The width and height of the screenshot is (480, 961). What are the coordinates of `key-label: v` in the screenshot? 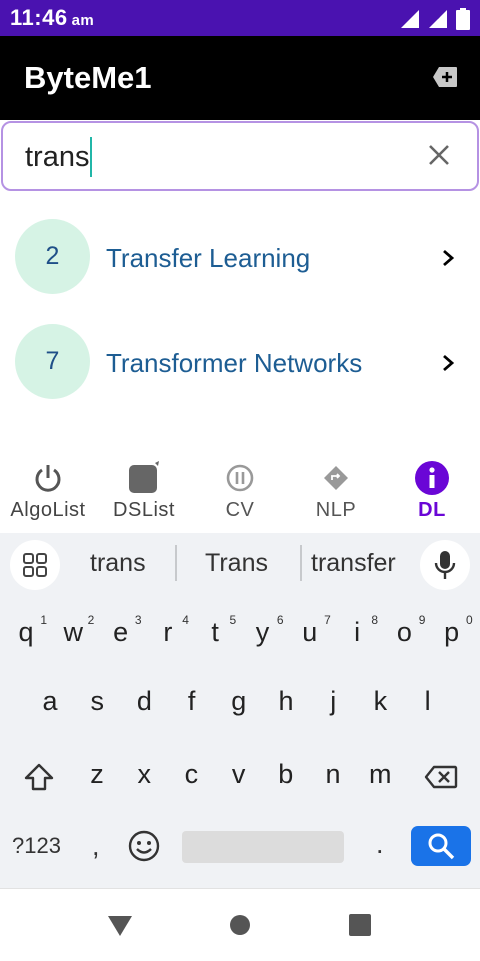 It's located at (238, 774).